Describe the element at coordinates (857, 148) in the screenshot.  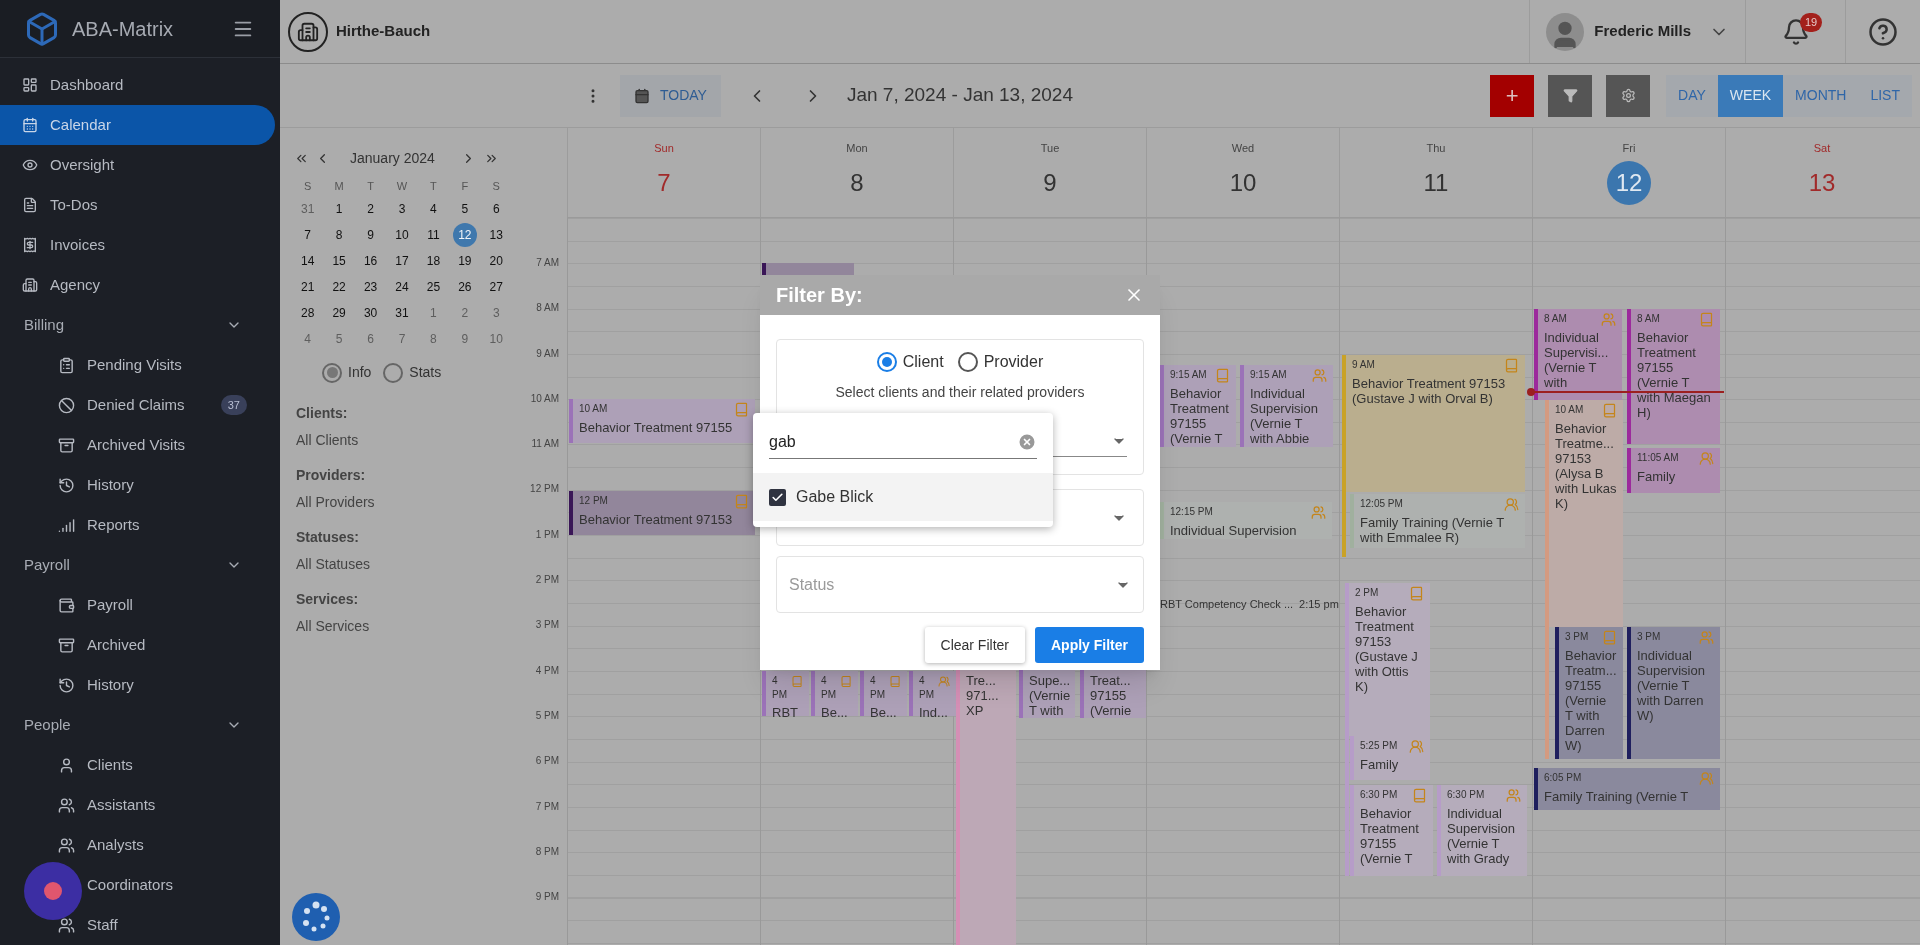
I see `day-name: Mon` at that location.